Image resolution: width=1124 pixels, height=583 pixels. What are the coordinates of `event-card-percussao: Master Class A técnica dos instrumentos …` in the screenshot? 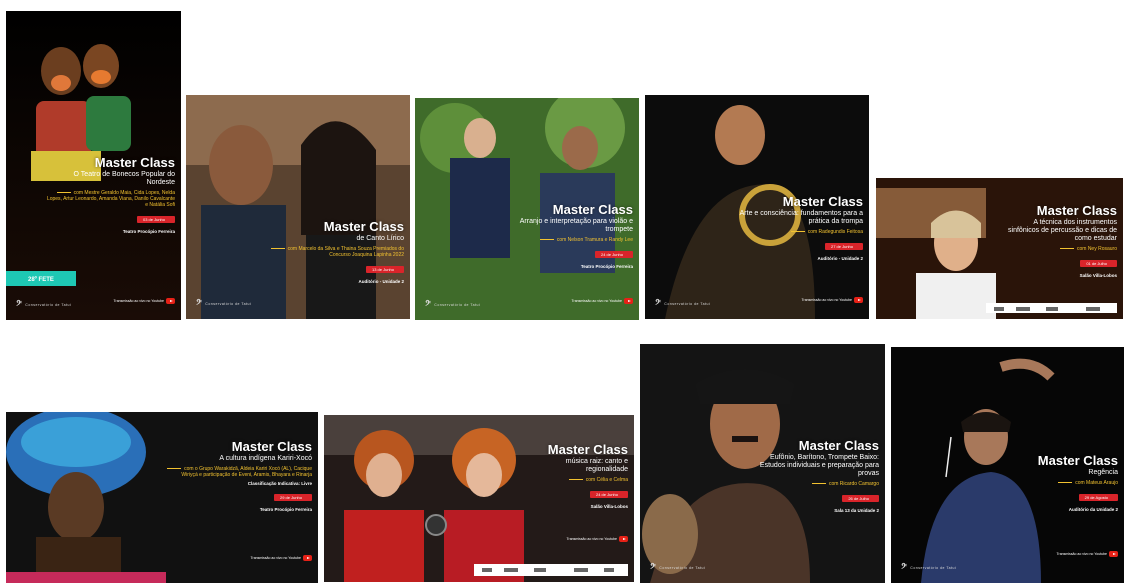 It's located at (999, 248).